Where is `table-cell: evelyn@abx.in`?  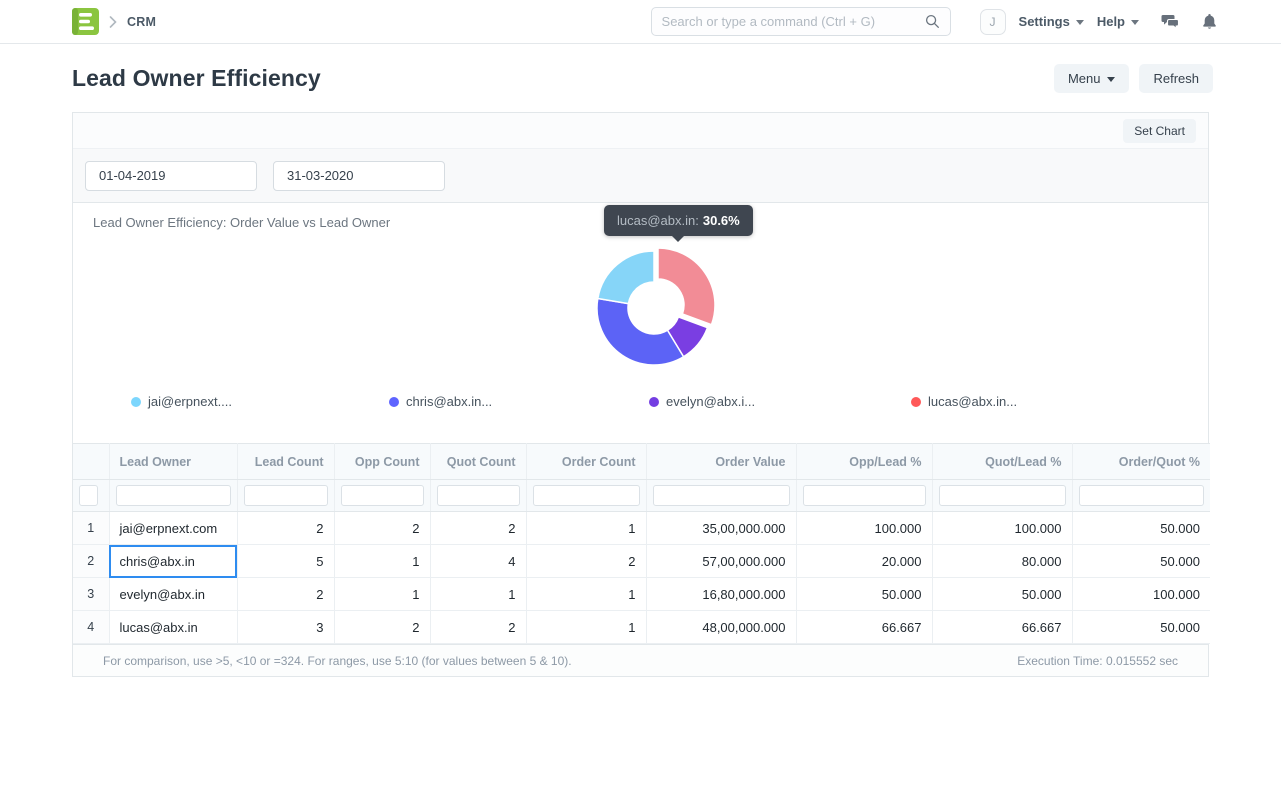 table-cell: evelyn@abx.in is located at coordinates (173, 594).